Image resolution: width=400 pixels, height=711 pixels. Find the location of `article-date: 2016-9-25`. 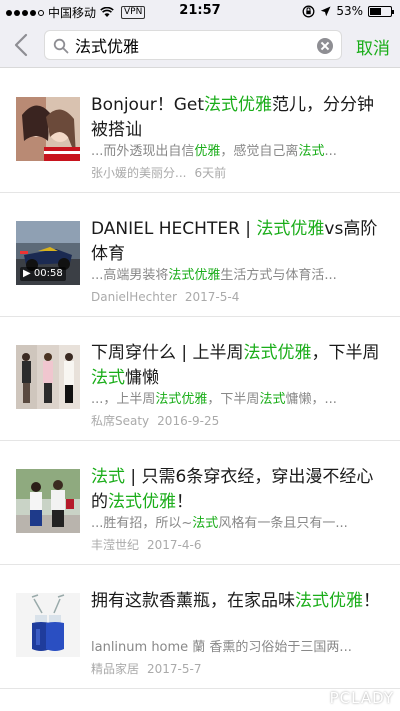

article-date: 2016-9-25 is located at coordinates (188, 421).